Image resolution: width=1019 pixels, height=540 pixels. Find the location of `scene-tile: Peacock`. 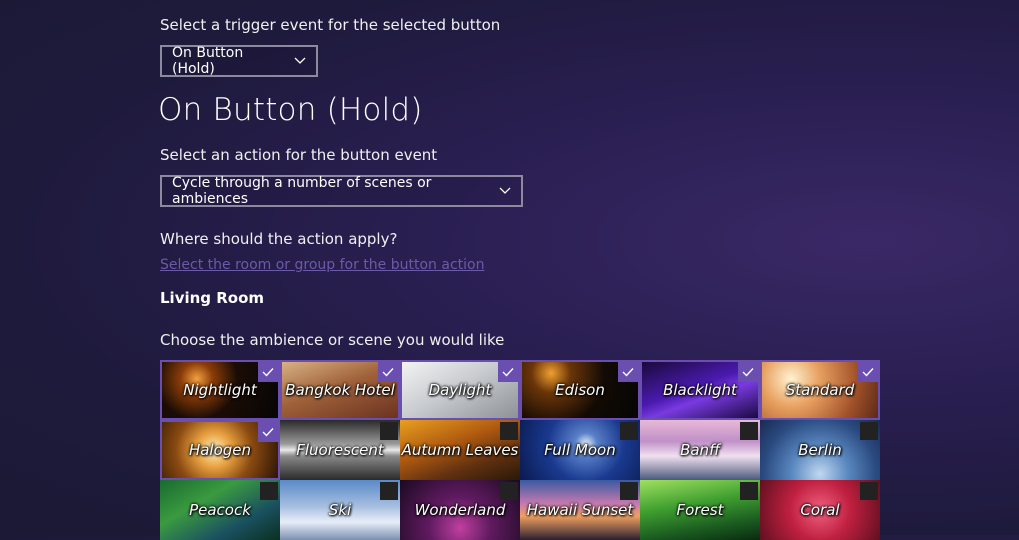

scene-tile: Peacock is located at coordinates (220, 510).